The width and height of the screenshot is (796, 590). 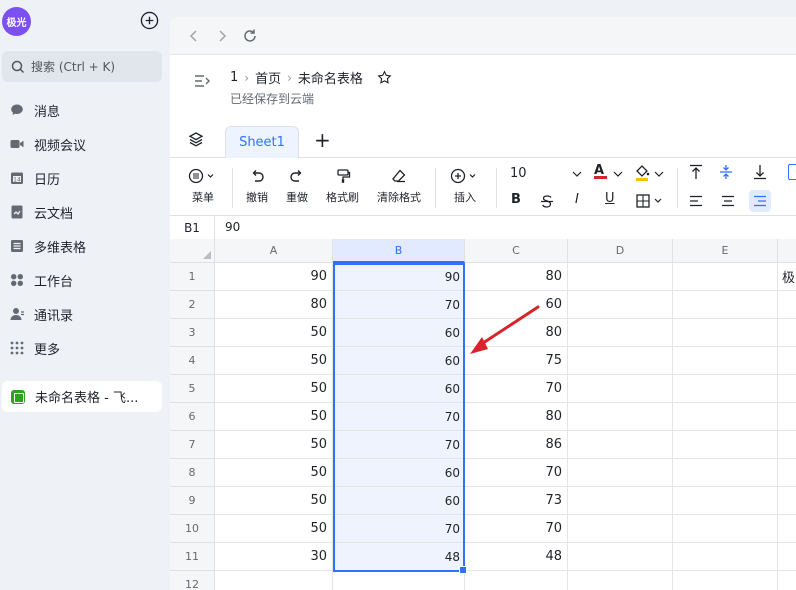 I want to click on column-header-e: E, so click(x=725, y=251).